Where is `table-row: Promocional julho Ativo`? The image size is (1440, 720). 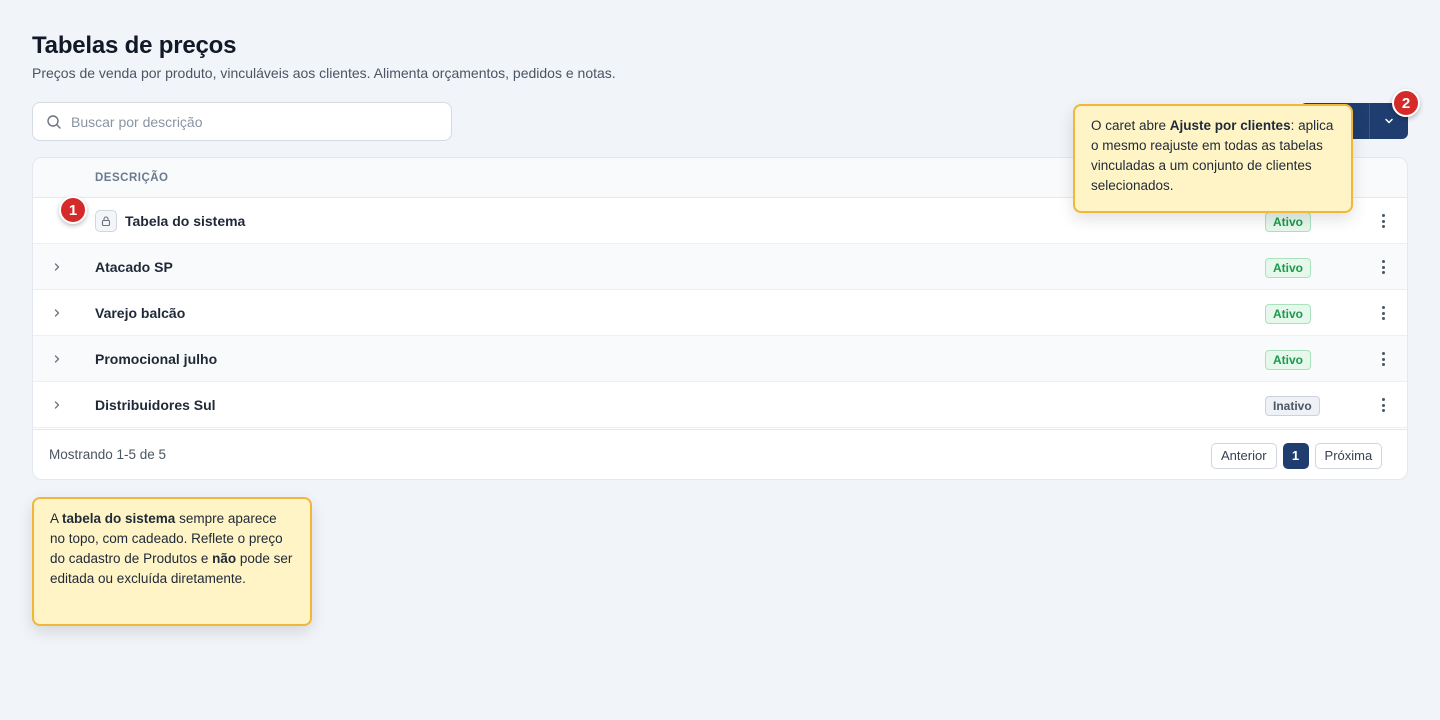 table-row: Promocional julho Ativo is located at coordinates (720, 359).